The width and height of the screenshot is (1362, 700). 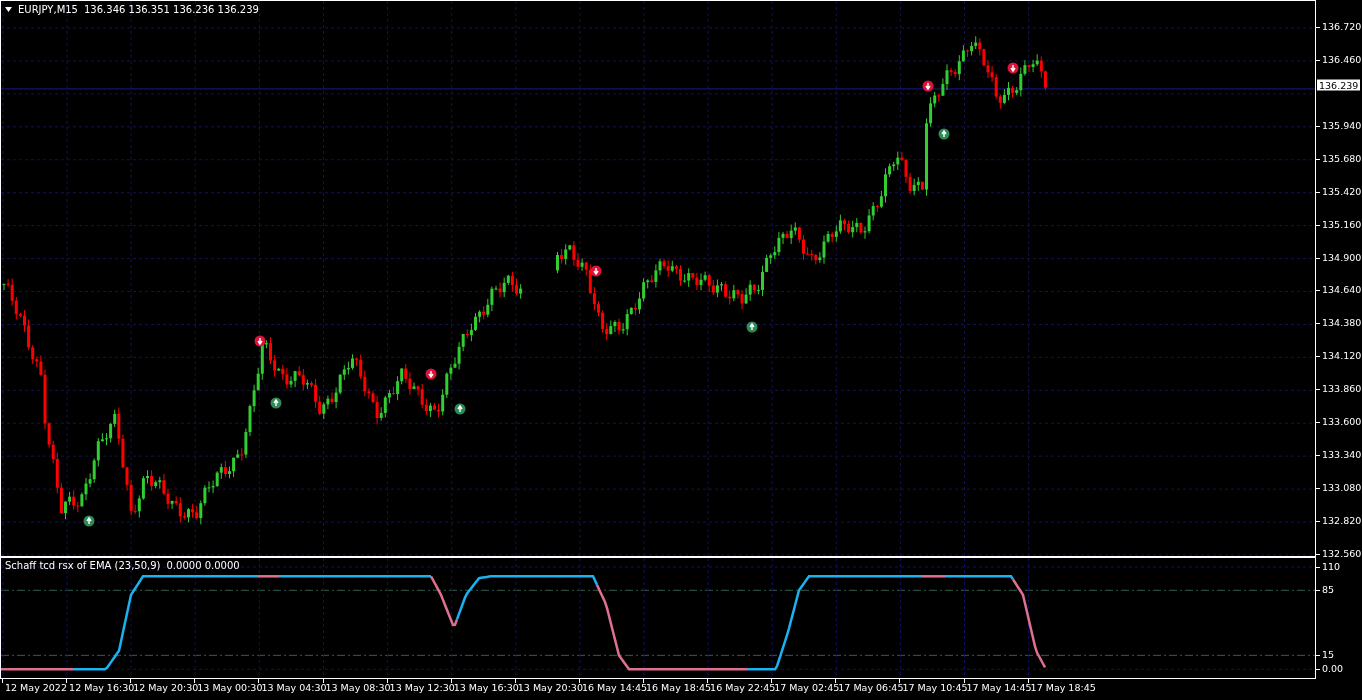 I want to click on time-label: 17 May 02:45, so click(x=807, y=687).